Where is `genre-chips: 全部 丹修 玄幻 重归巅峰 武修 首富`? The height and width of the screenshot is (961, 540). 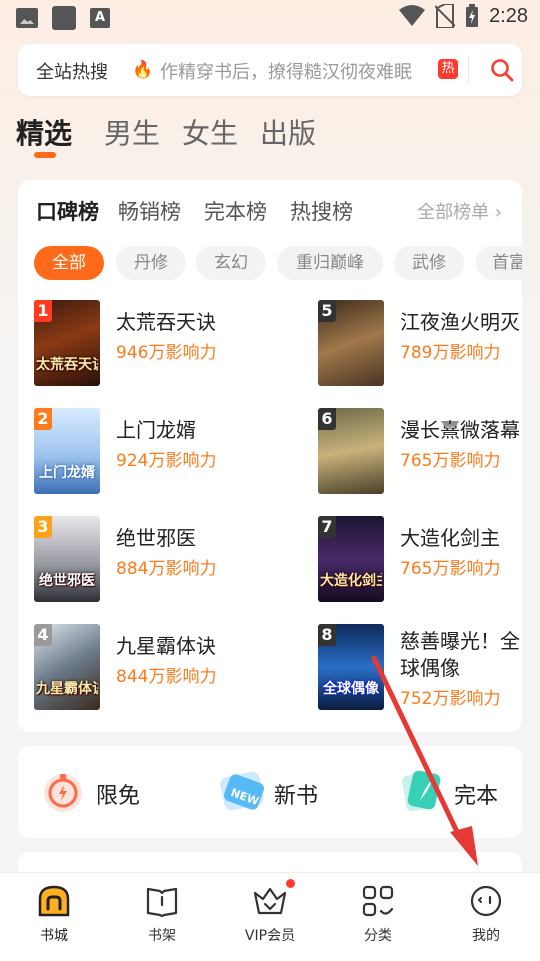
genre-chips: 全部 丹修 玄幻 重归巅峰 武修 首富 is located at coordinates (278, 263).